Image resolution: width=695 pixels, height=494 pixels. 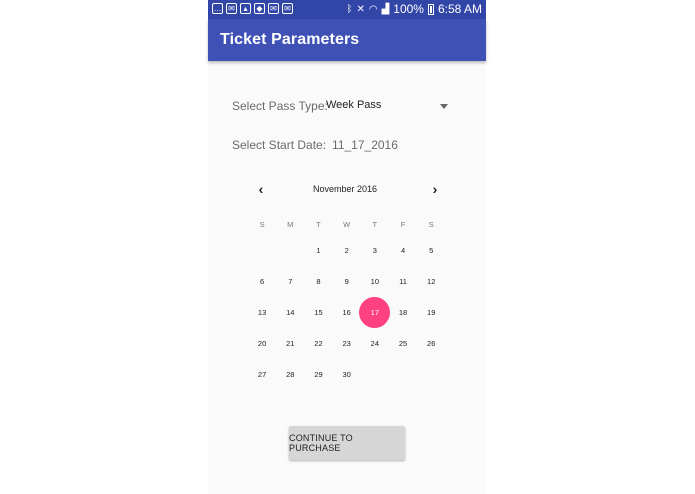 What do you see at coordinates (431, 282) in the screenshot?
I see `calendar-day: 12` at bounding box center [431, 282].